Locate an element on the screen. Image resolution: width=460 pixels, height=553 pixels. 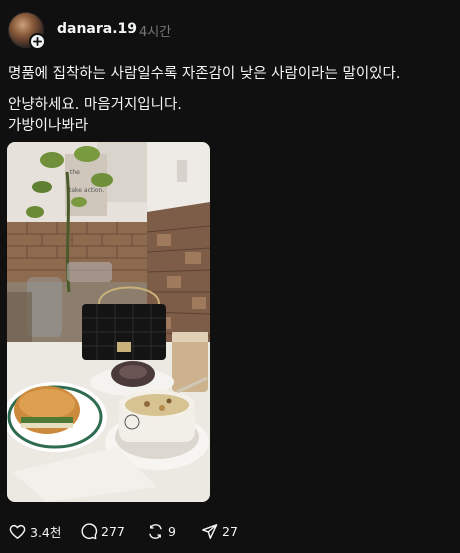
post-text-line-1: 명품에 집착하는 사람일수록 자존감이 낮은 사람이라는 말이있다. is located at coordinates (204, 74).